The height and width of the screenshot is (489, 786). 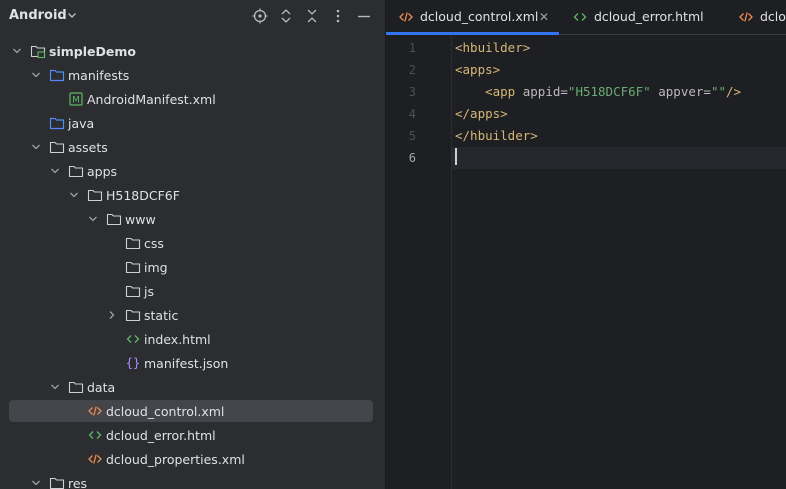 What do you see at coordinates (192, 220) in the screenshot?
I see `tree-item: www` at bounding box center [192, 220].